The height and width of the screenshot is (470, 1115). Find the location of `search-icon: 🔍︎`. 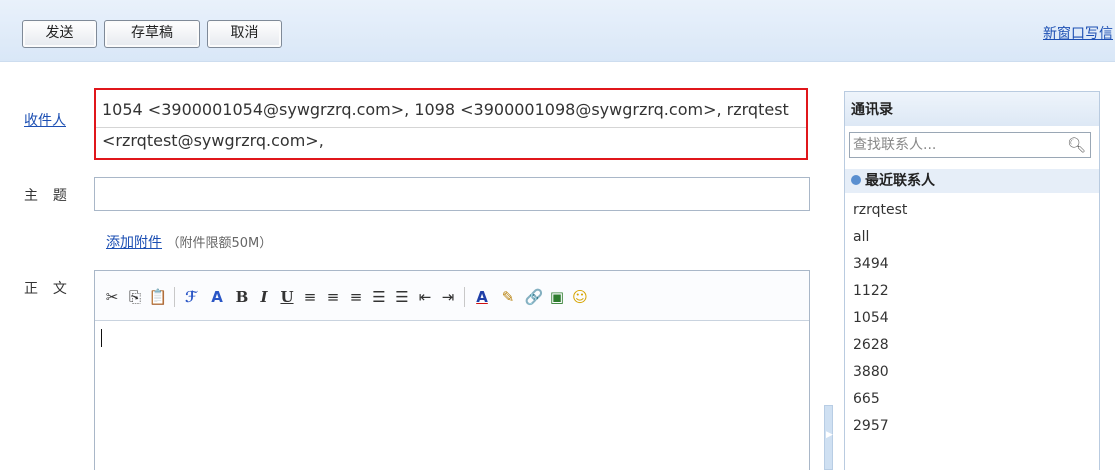

search-icon: 🔍︎ is located at coordinates (1076, 145).